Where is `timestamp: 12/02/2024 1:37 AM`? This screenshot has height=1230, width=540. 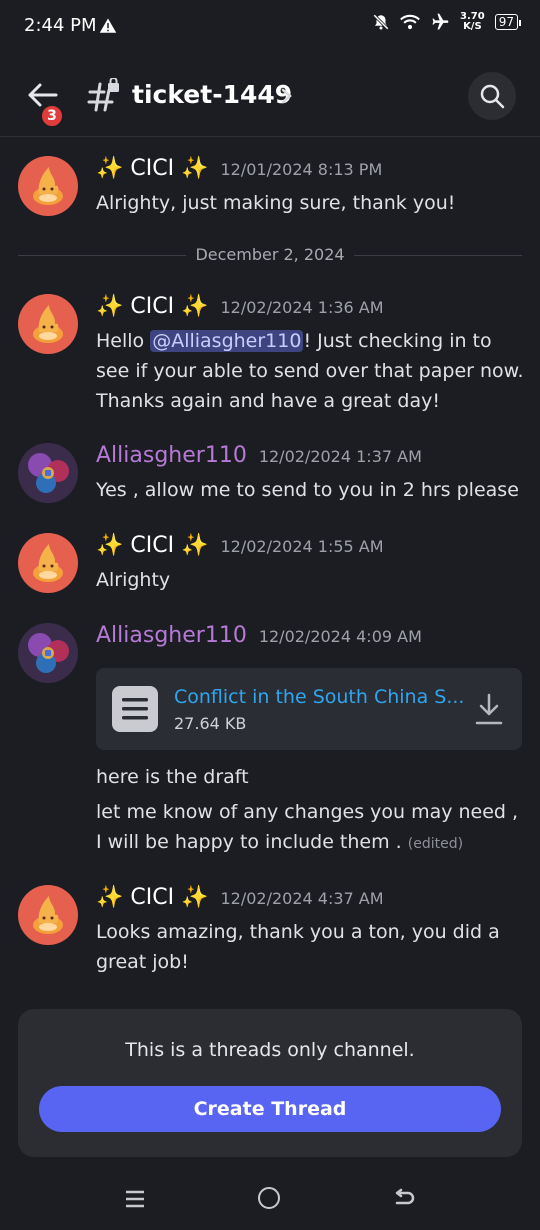 timestamp: 12/02/2024 1:37 AM is located at coordinates (340, 456).